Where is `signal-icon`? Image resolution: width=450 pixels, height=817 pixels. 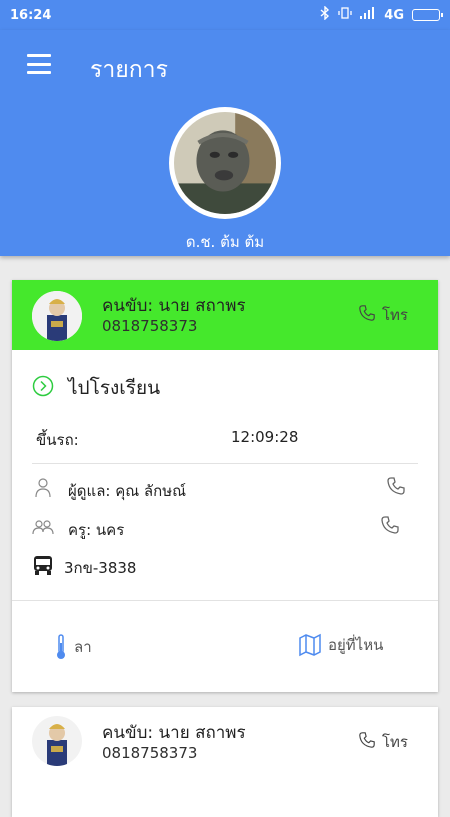 signal-icon is located at coordinates (368, 15).